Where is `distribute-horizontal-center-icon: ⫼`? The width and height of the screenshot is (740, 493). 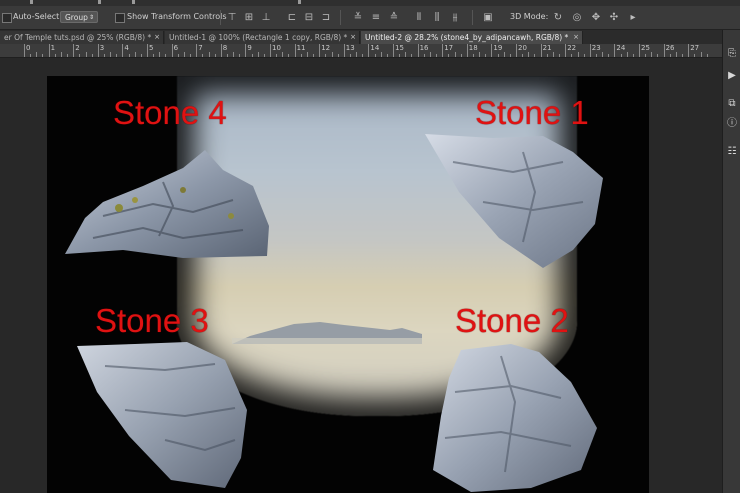 distribute-horizontal-center-icon: ⫼ is located at coordinates (437, 17).